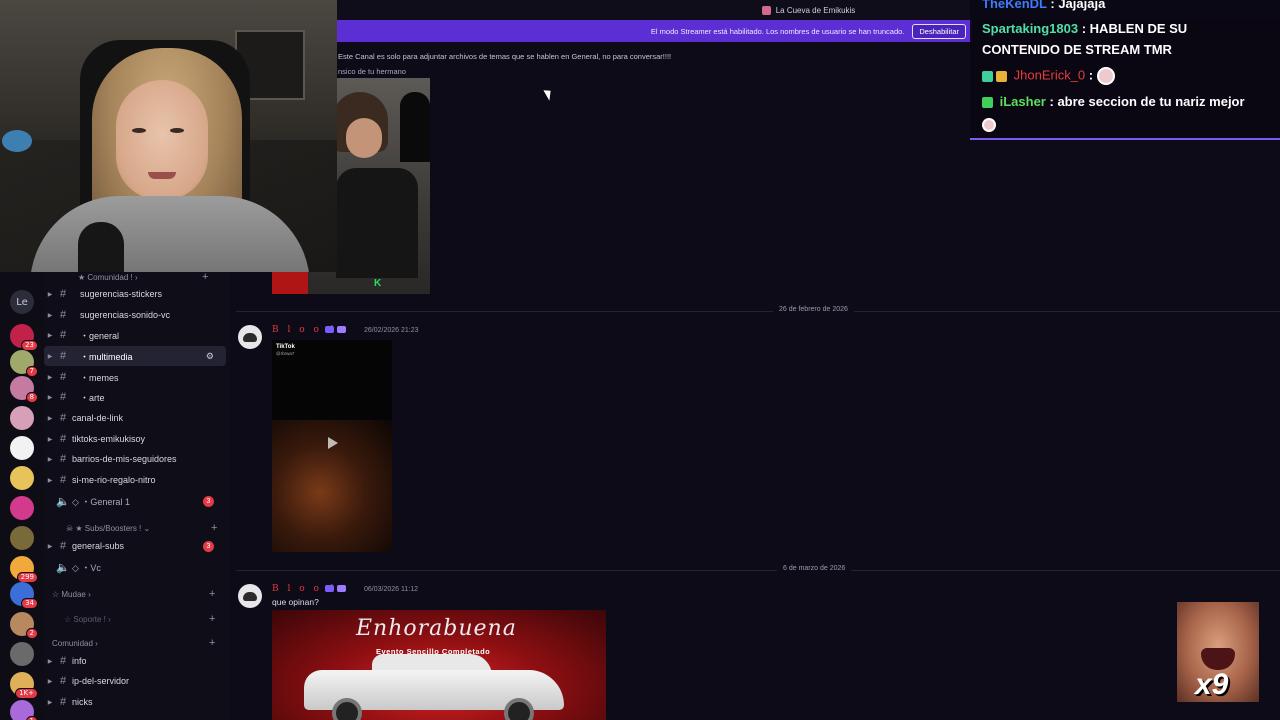  Describe the element at coordinates (295, 602) in the screenshot. I see `message-text: que opinan?` at that location.